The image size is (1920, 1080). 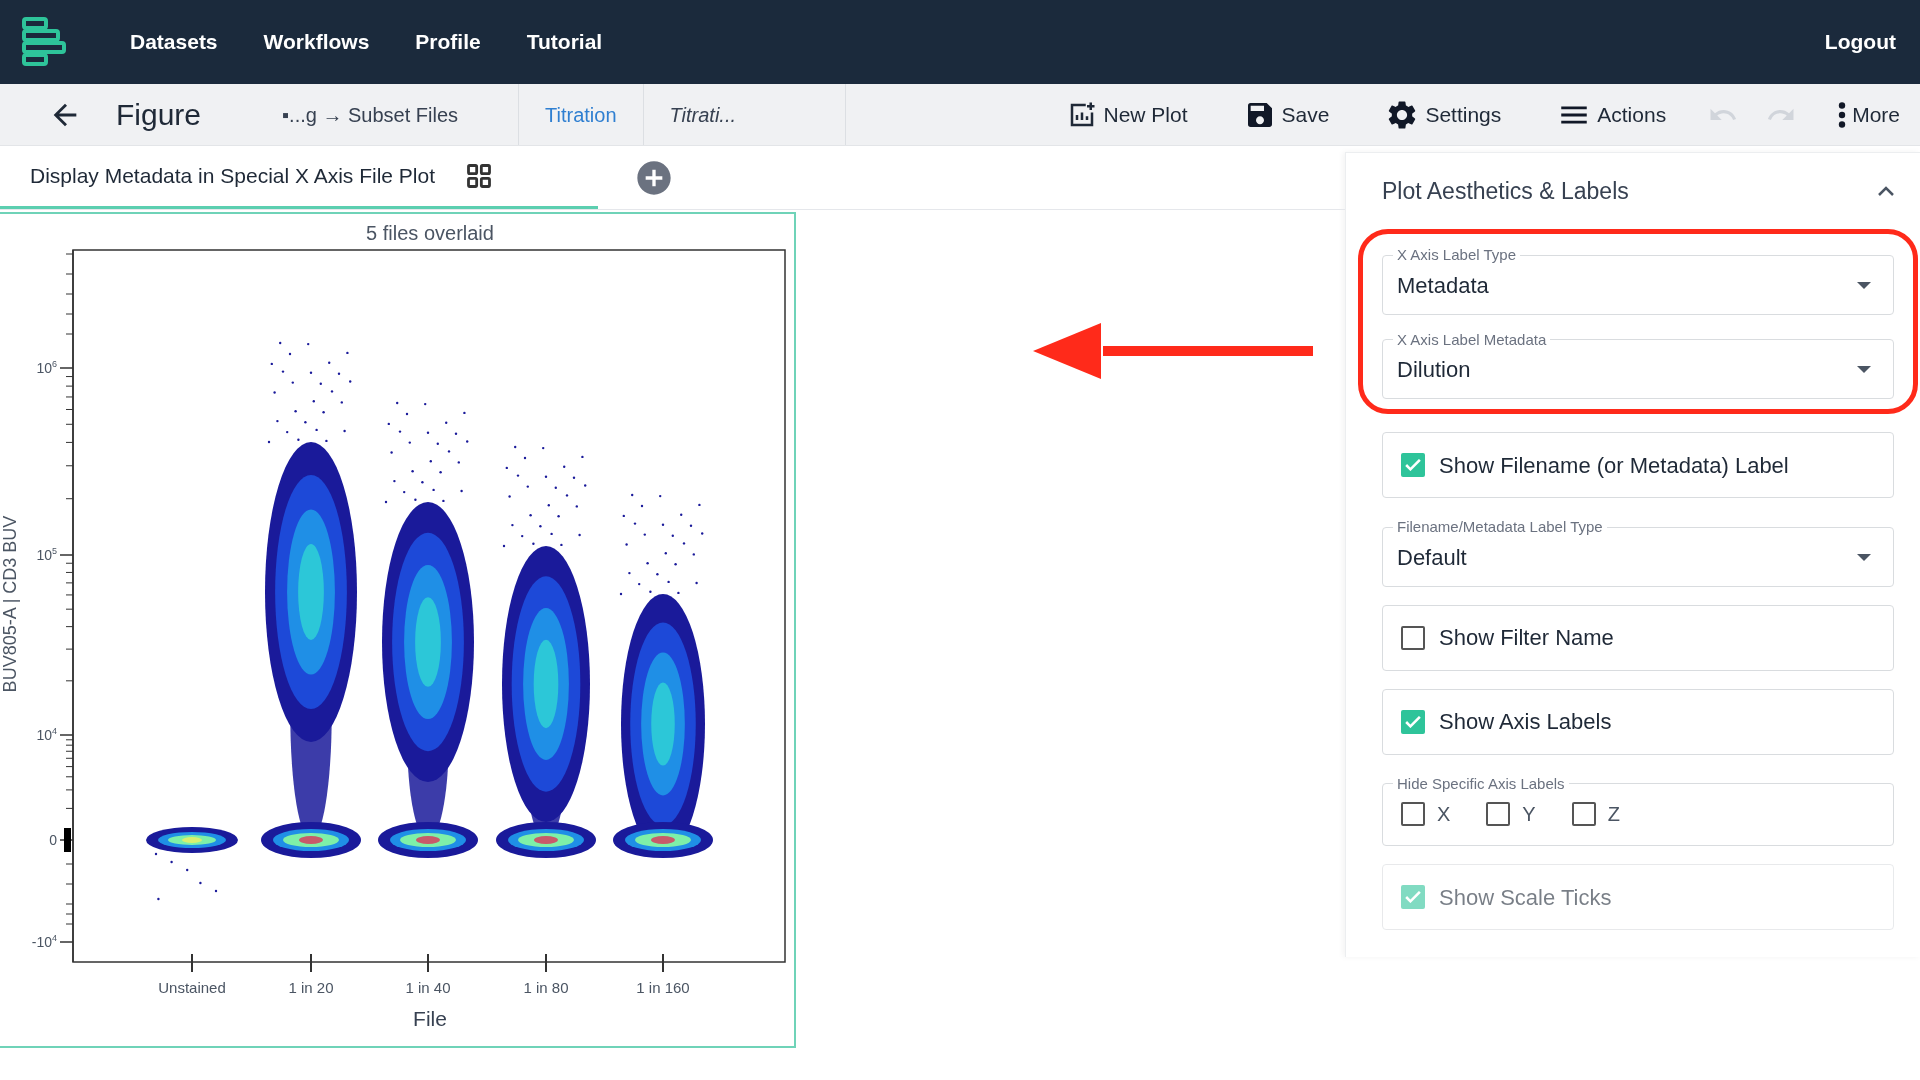 I want to click on group-label: Hide Specific Axis Labels, so click(x=1481, y=783).